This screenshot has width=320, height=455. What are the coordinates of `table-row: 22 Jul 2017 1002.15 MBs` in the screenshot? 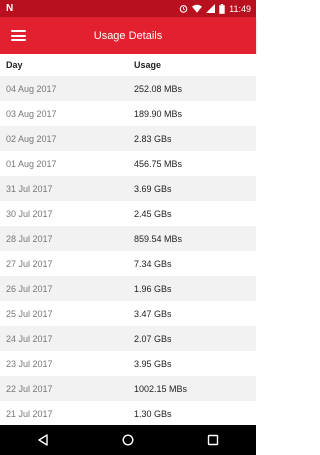 It's located at (128, 388).